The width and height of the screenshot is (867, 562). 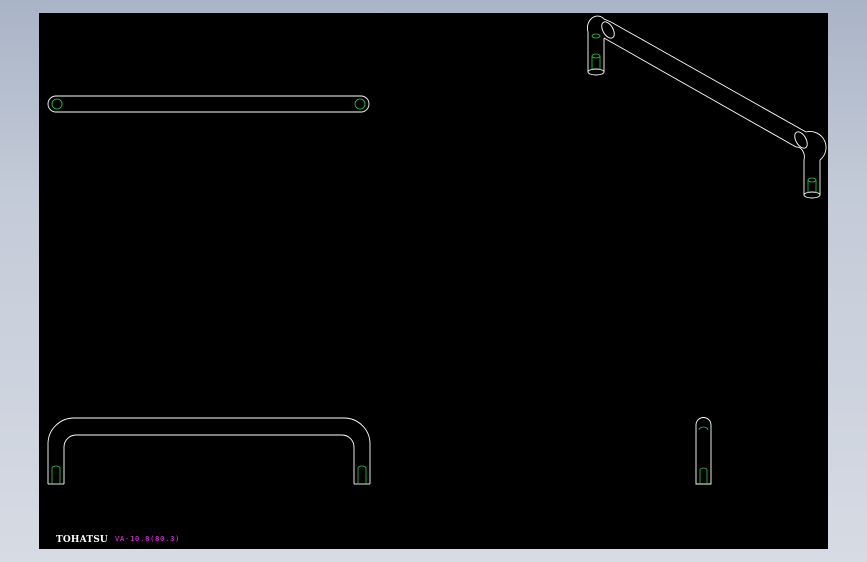 What do you see at coordinates (209, 451) in the screenshot?
I see `front-view` at bounding box center [209, 451].